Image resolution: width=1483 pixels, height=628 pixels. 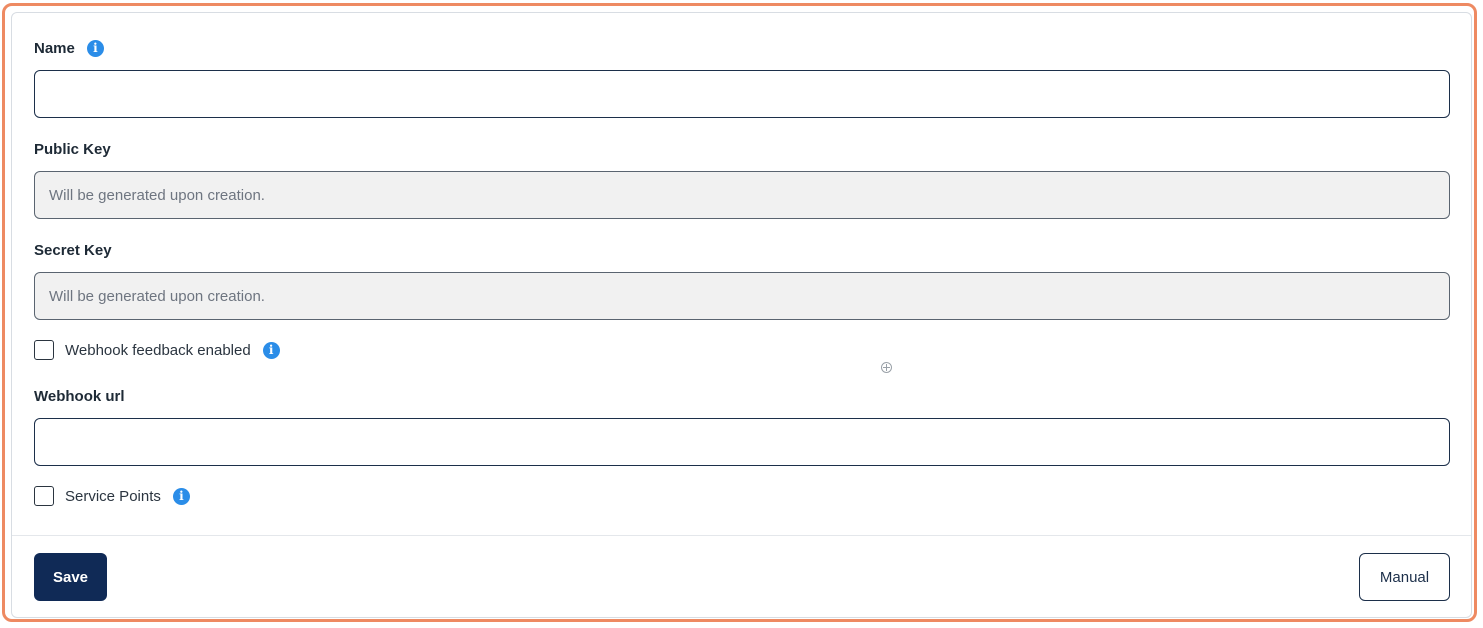 I want to click on webhook-url-label: Webhook url, so click(x=79, y=396).